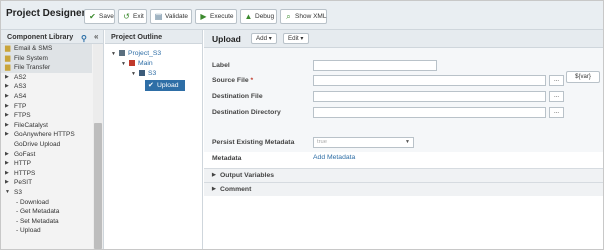 Image resolution: width=604 pixels, height=250 pixels. Describe the element at coordinates (429, 80) in the screenshot. I see `source-file-field` at that location.